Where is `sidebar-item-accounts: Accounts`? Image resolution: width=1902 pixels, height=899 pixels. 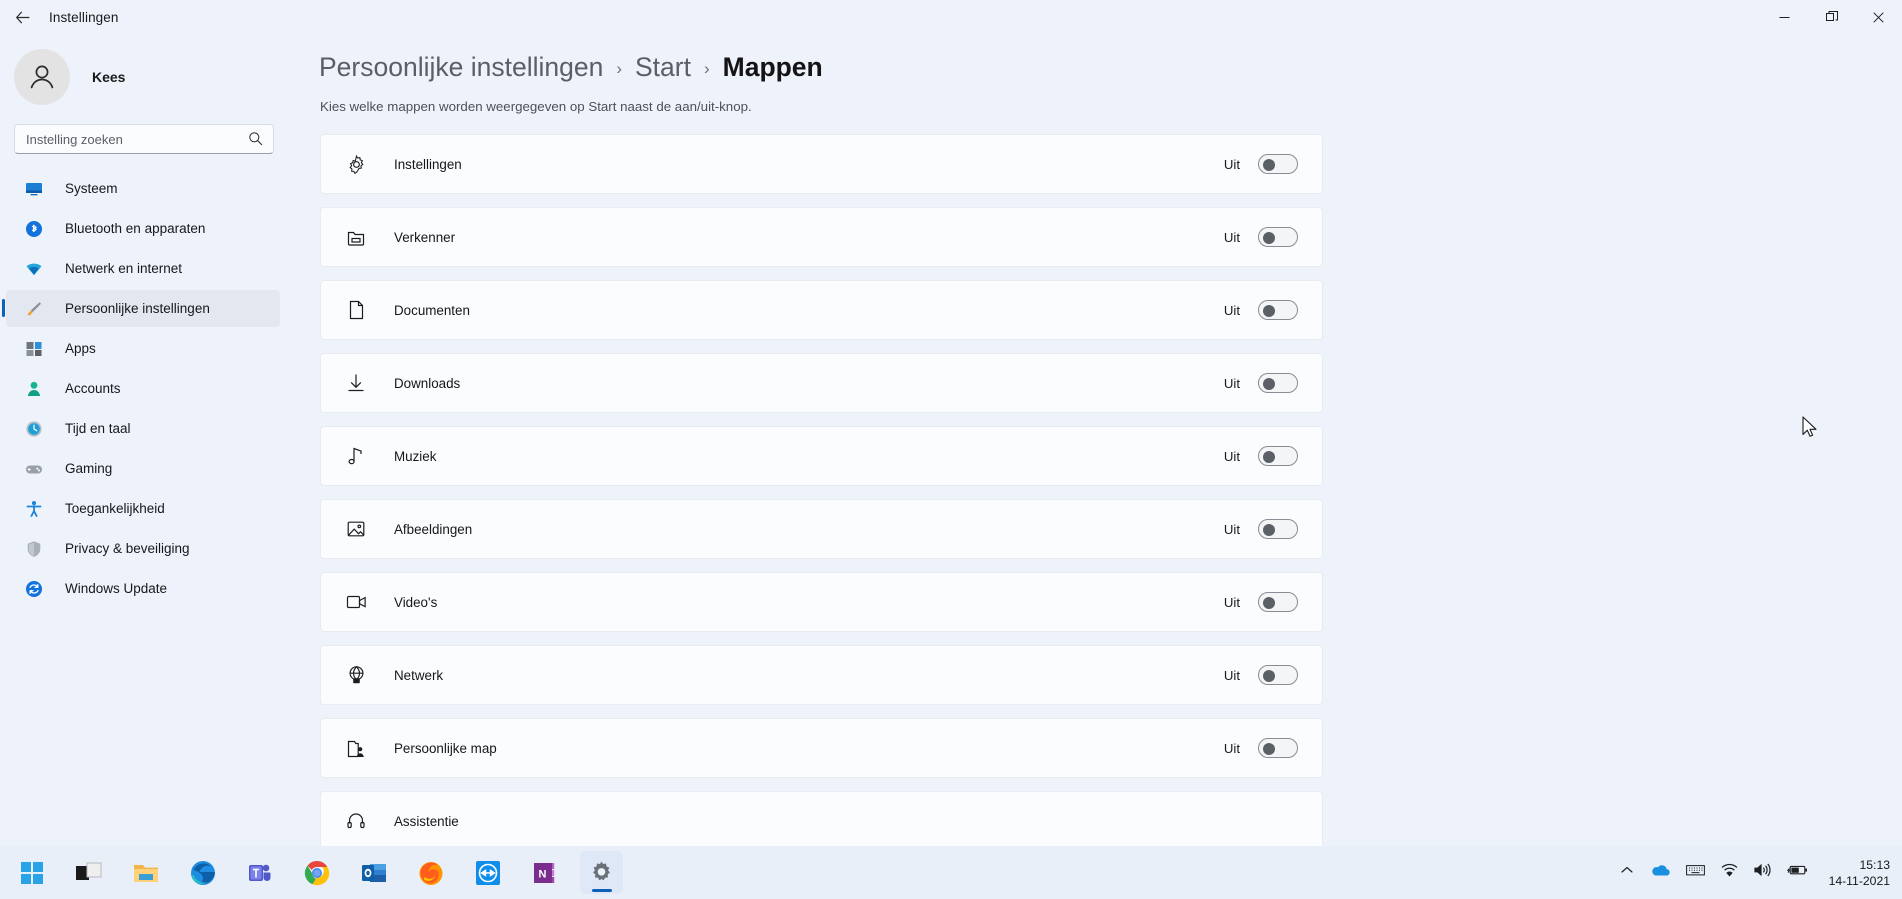
sidebar-item-accounts: Accounts is located at coordinates (143, 388).